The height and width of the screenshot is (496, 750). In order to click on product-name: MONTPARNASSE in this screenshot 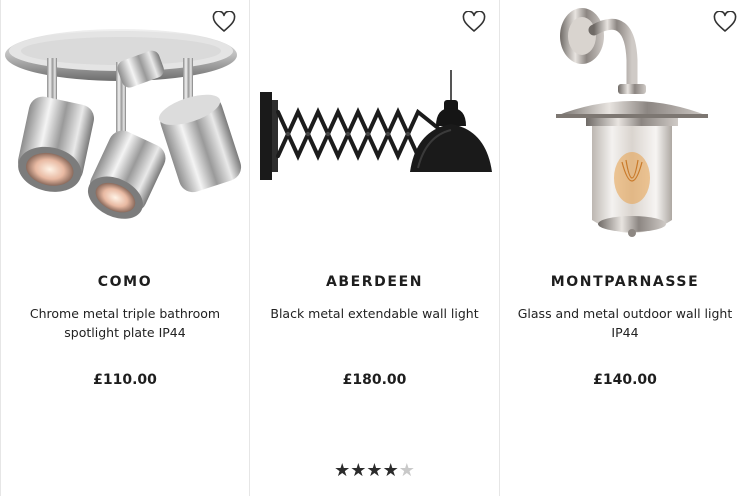, I will do `click(625, 282)`.